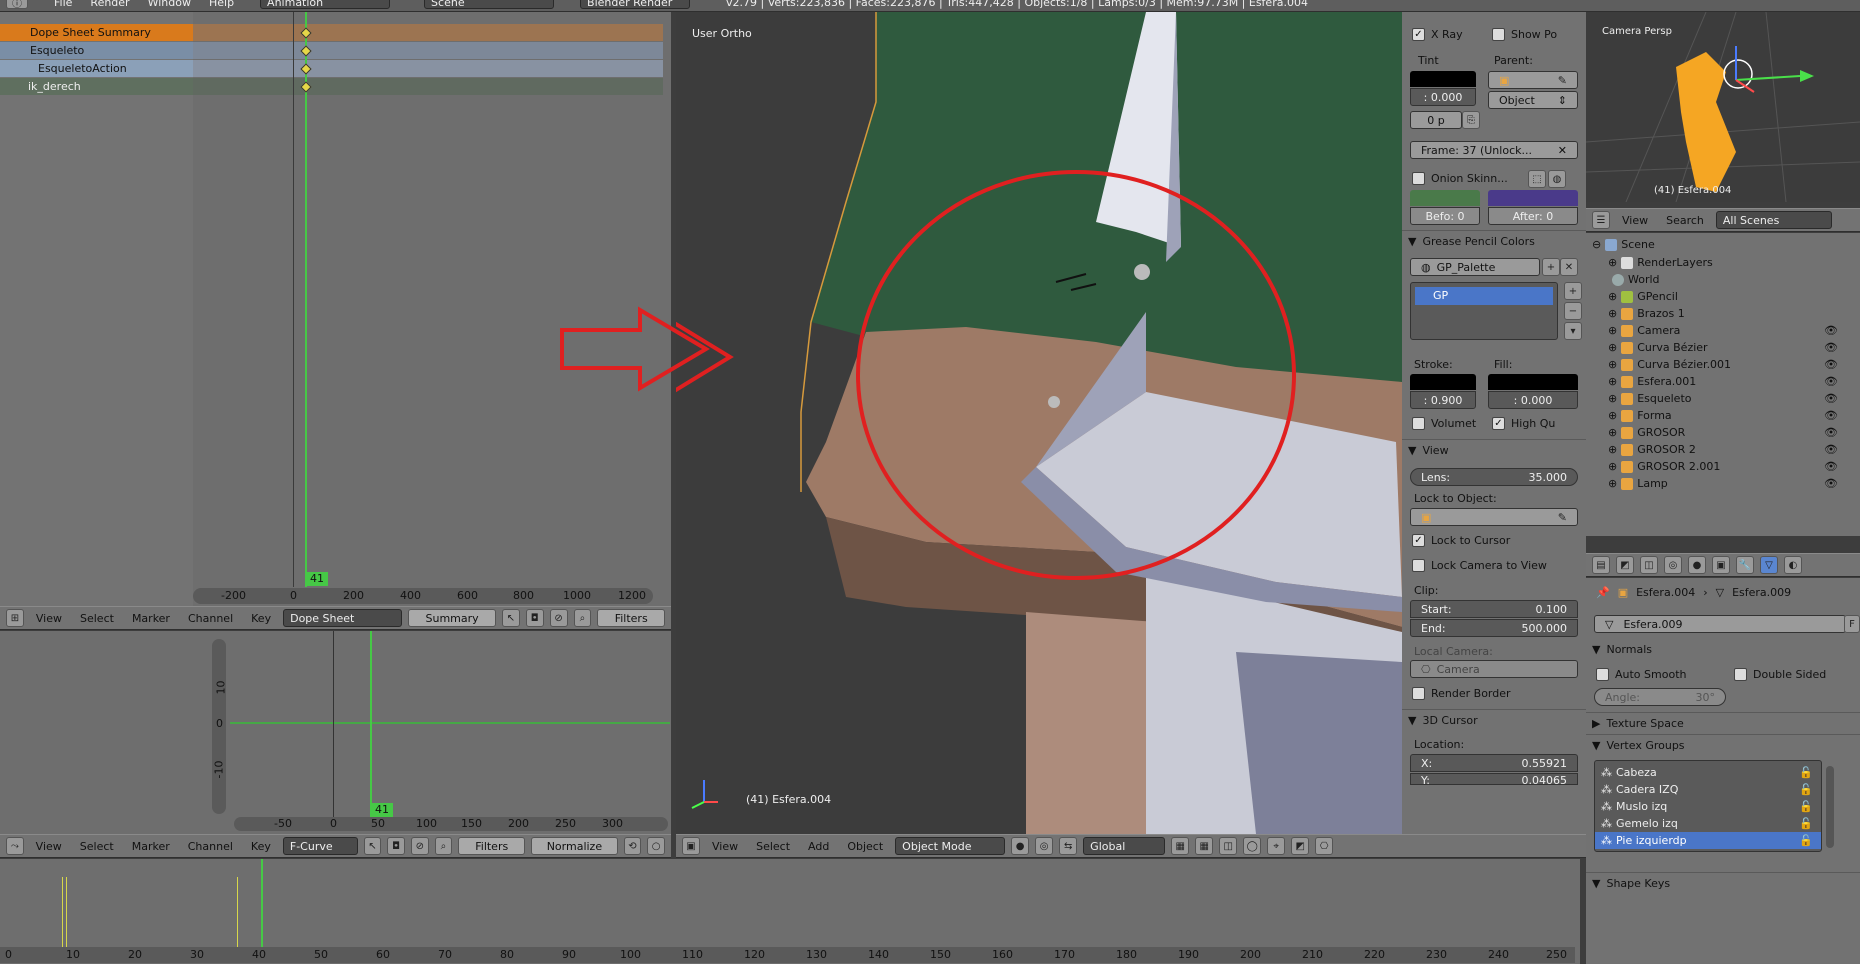  Describe the element at coordinates (325, 4) in the screenshot. I see `screen-layout-dropdown: Animation` at that location.